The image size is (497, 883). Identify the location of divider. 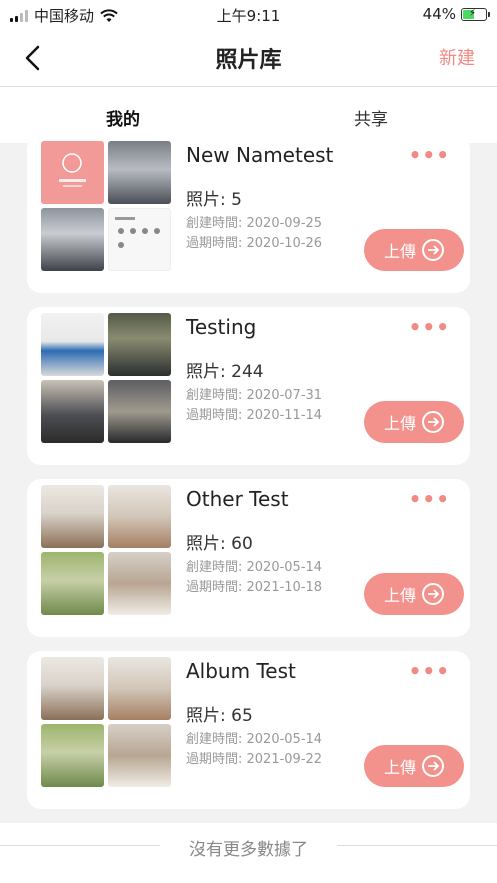
(417, 845).